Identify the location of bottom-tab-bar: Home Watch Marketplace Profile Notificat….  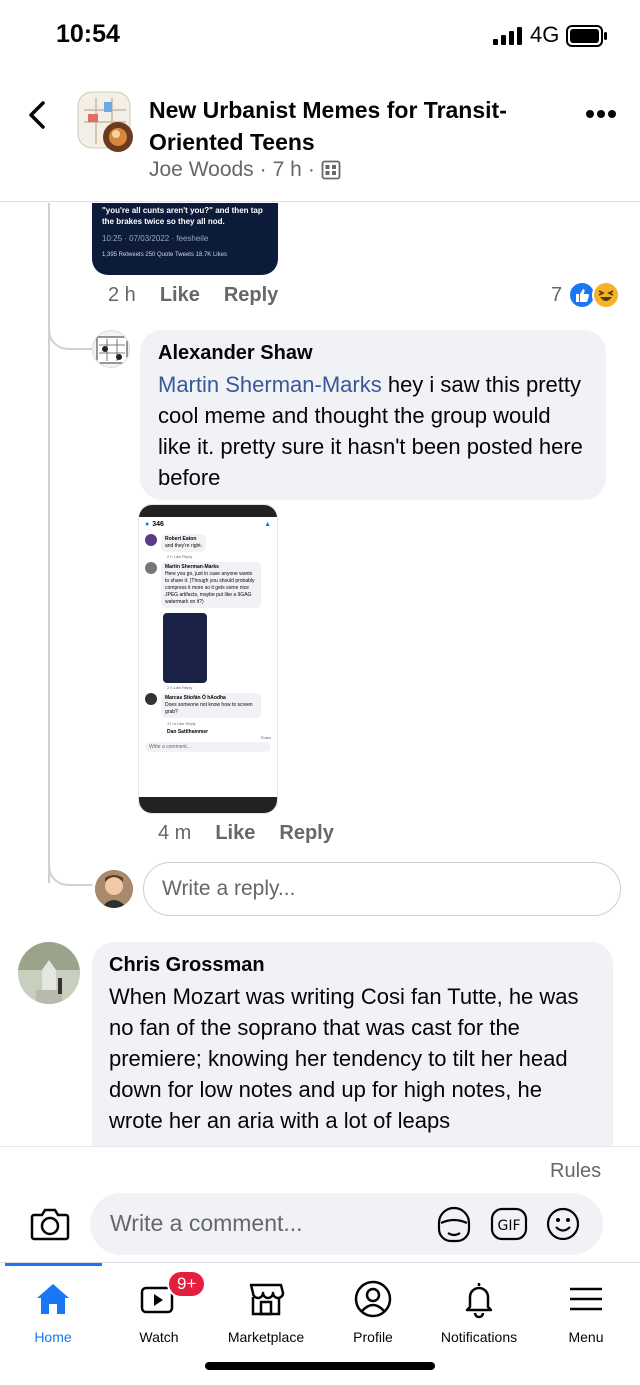
(320, 1307).